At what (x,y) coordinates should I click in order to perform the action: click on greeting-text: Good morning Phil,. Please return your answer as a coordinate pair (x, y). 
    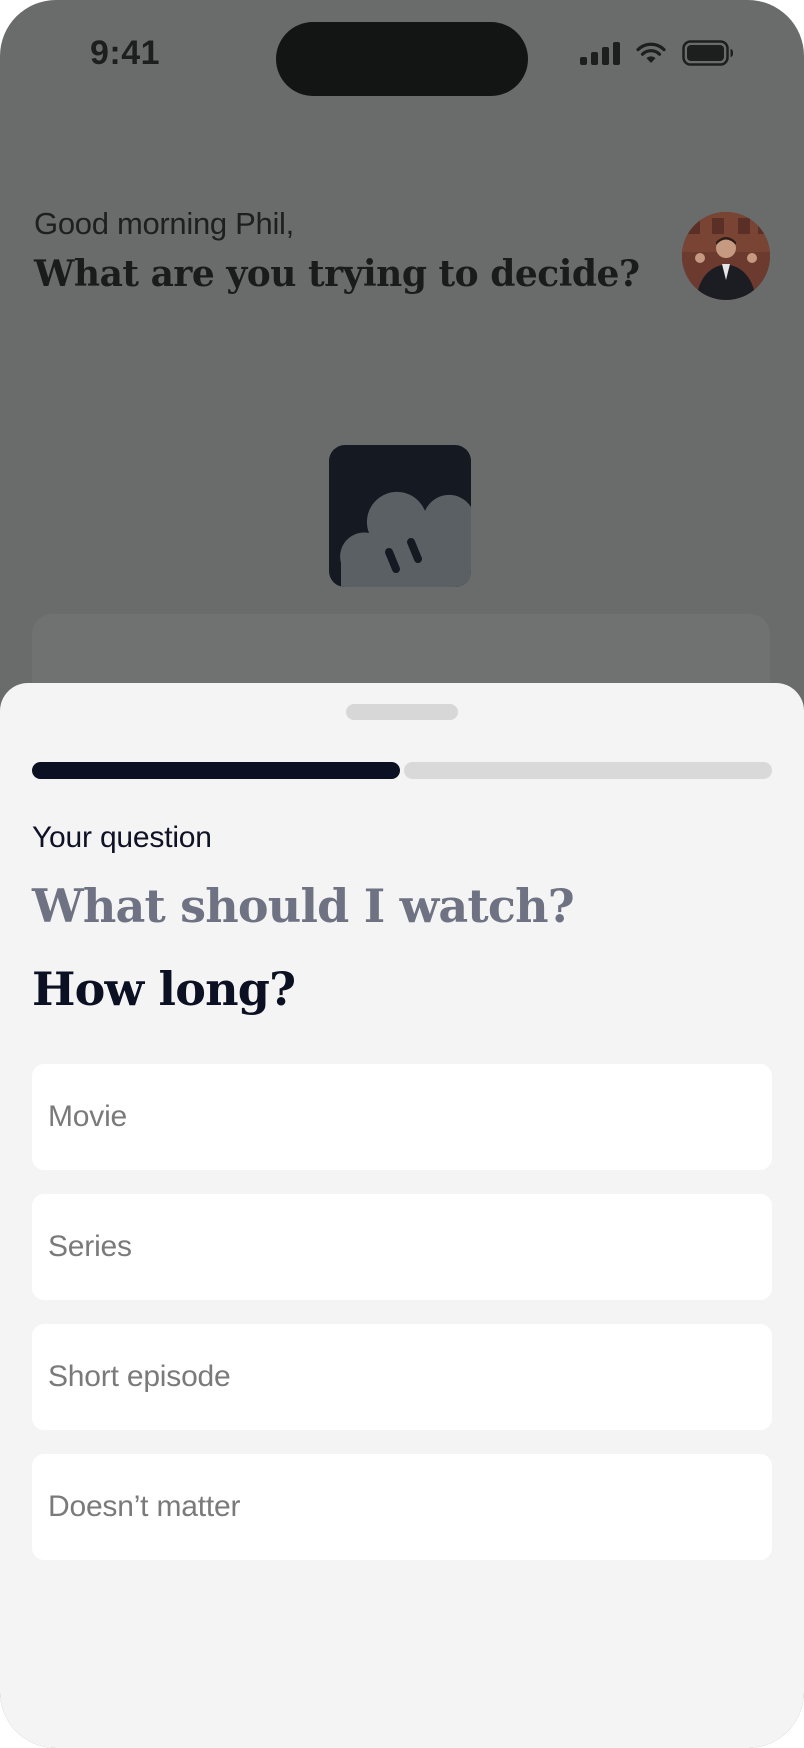
    Looking at the image, I should click on (164, 223).